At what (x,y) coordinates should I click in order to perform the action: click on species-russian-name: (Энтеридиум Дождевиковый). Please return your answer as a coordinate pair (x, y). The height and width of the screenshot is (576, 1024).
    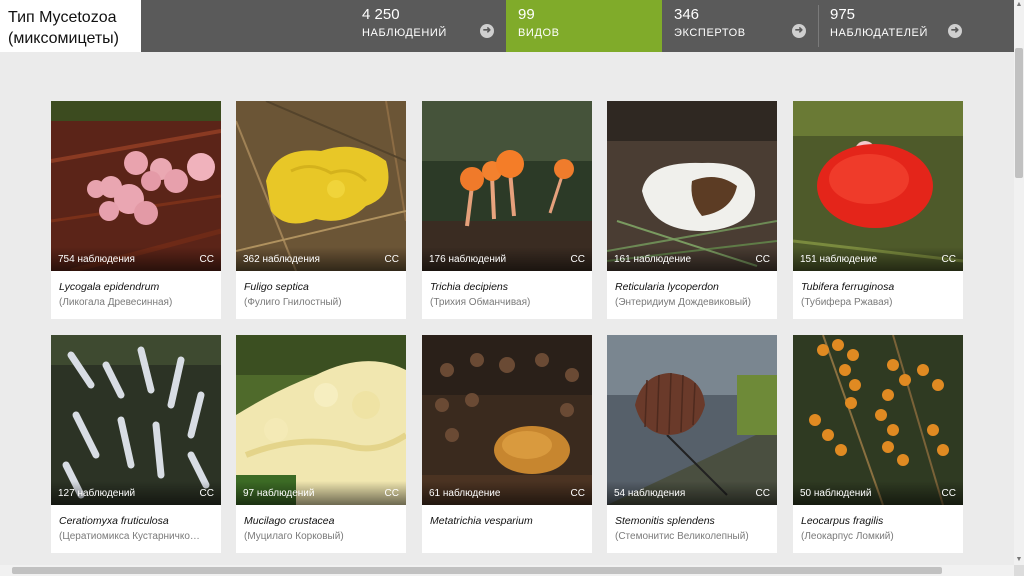
    Looking at the image, I should click on (683, 302).